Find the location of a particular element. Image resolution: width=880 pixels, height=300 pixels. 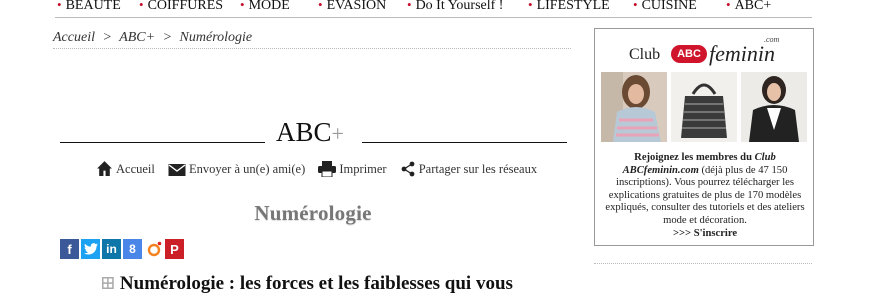

nav-item-lifestyle: • LIFESTYLE is located at coordinates (569, 7).